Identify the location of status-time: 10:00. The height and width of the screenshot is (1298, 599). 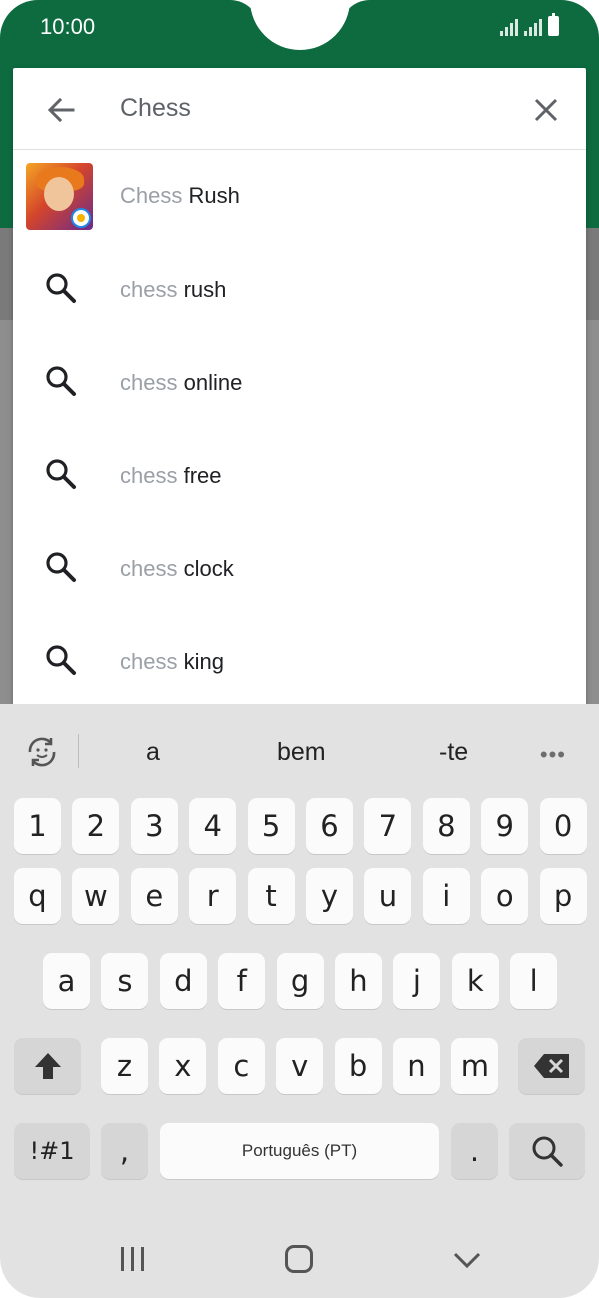
(68, 26).